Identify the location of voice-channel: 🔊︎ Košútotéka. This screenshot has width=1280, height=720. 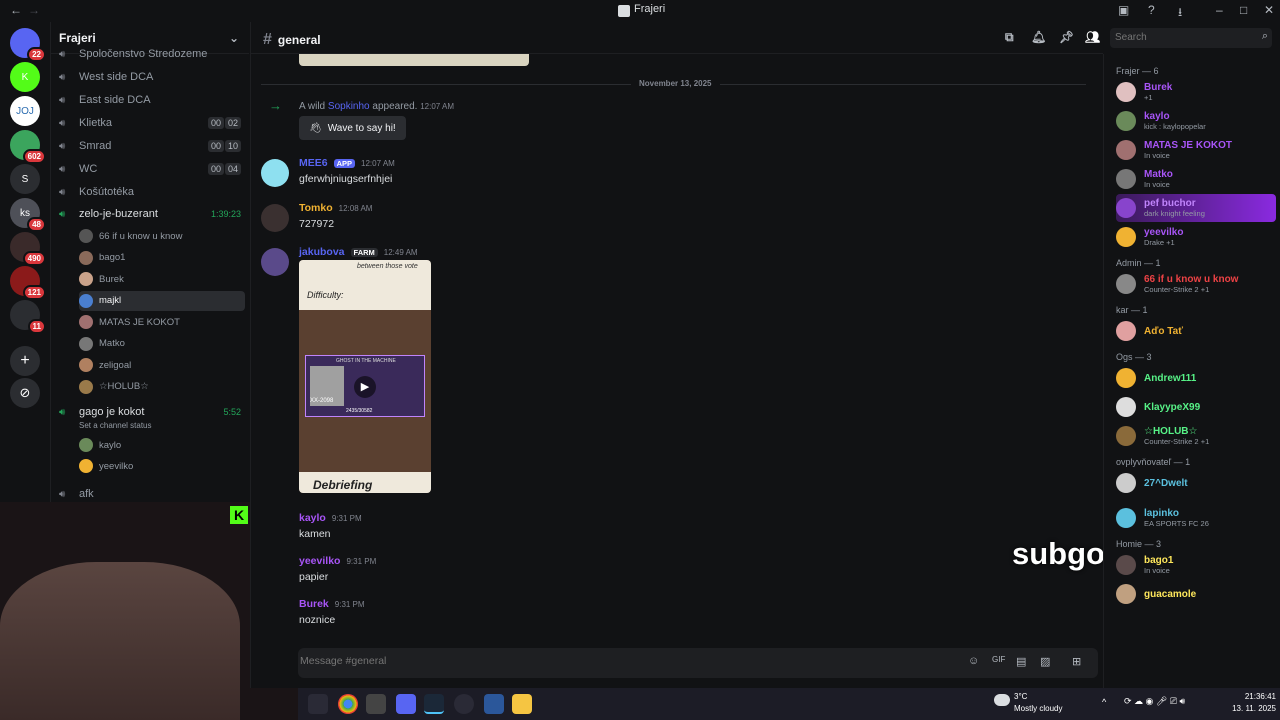
(152, 192).